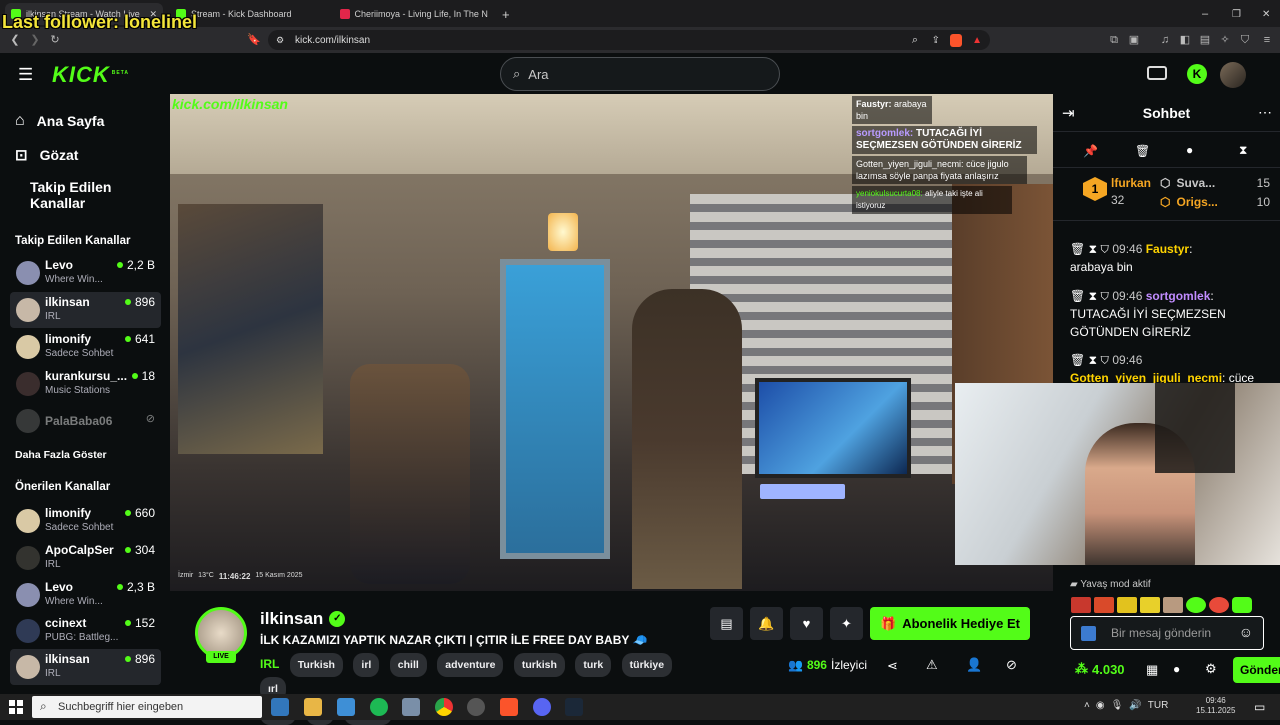 The height and width of the screenshot is (725, 1280). Describe the element at coordinates (574, 707) in the screenshot. I see `steam-icon` at that location.